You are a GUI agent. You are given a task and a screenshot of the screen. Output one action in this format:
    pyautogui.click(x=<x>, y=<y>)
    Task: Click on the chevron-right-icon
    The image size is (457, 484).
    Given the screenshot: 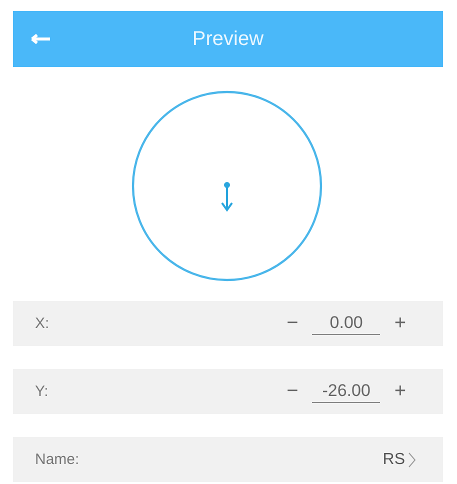 What is the action you would take?
    pyautogui.click(x=412, y=460)
    